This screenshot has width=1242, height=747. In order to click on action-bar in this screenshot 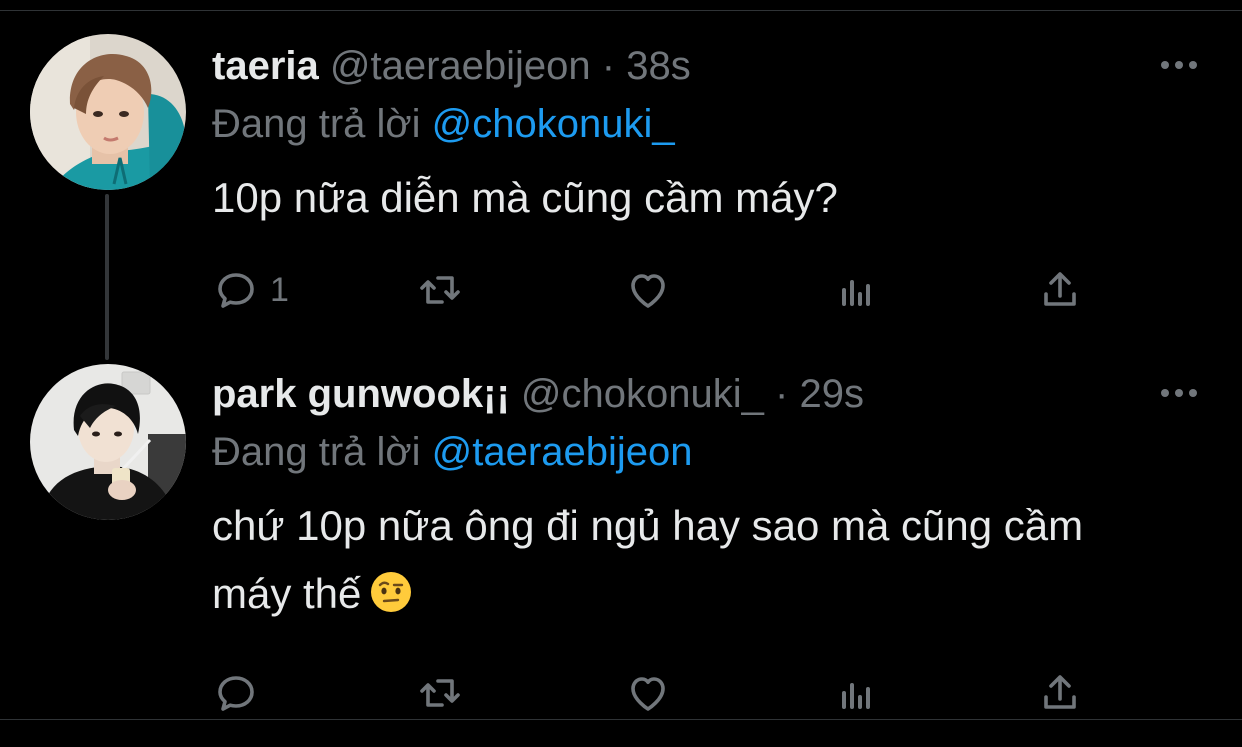, I will do `click(652, 693)`.